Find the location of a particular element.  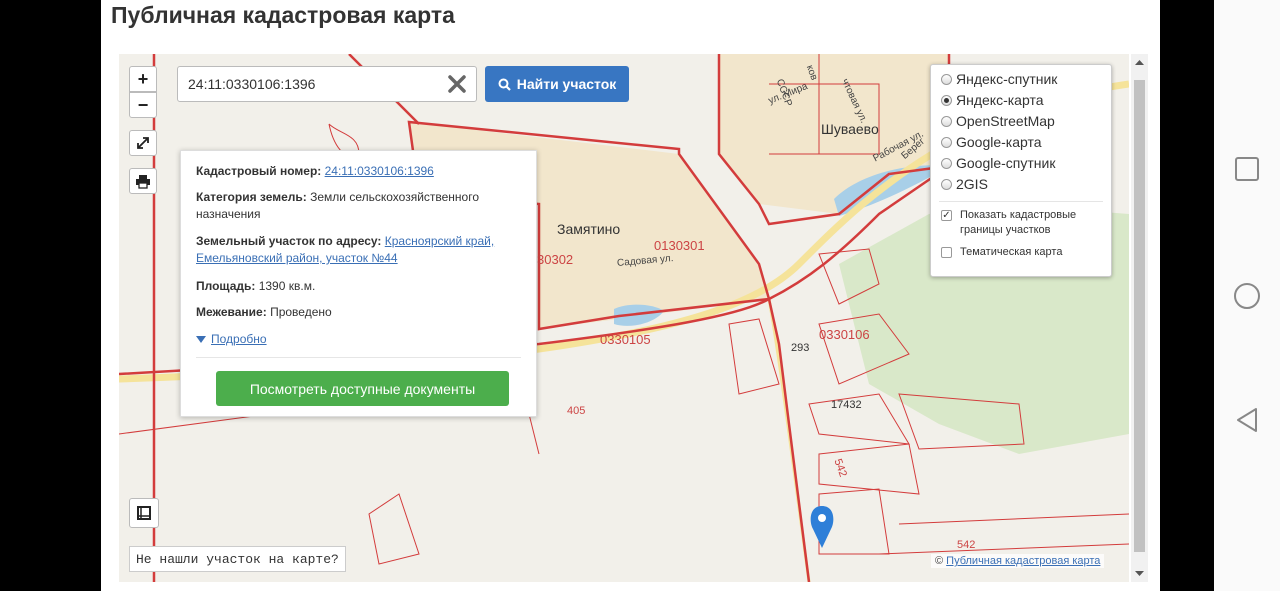

thematic-map-checkbox: Тематическая карта is located at coordinates (1021, 252).